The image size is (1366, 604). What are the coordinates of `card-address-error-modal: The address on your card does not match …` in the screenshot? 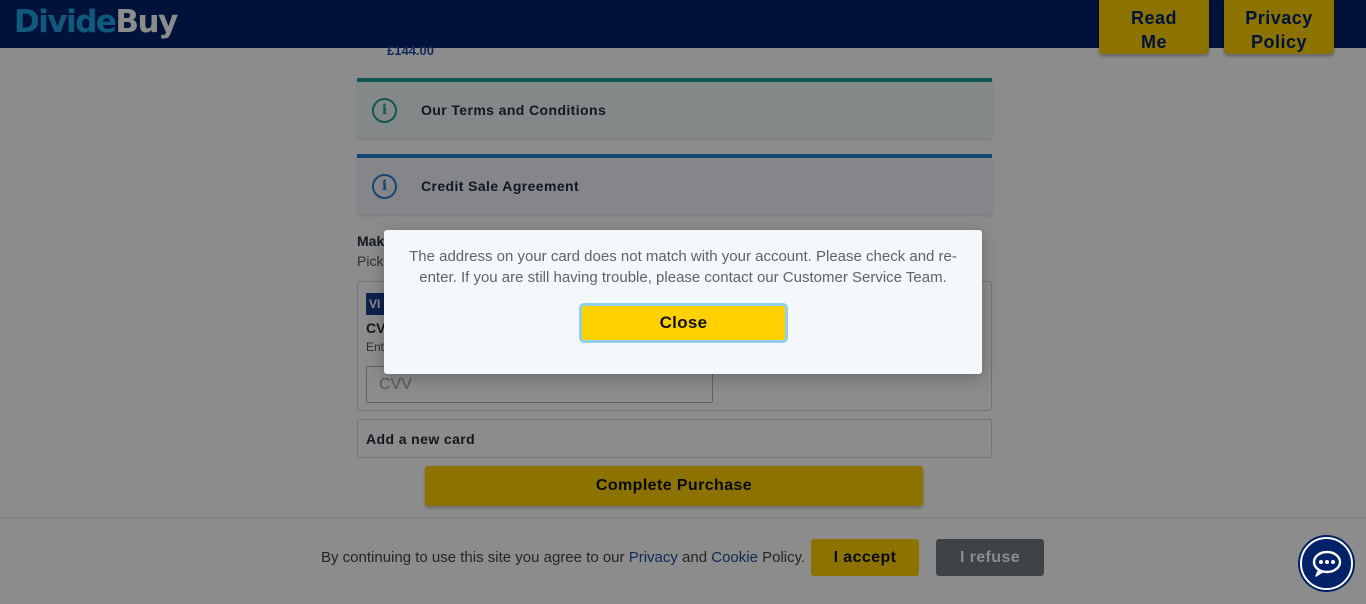 It's located at (683, 302).